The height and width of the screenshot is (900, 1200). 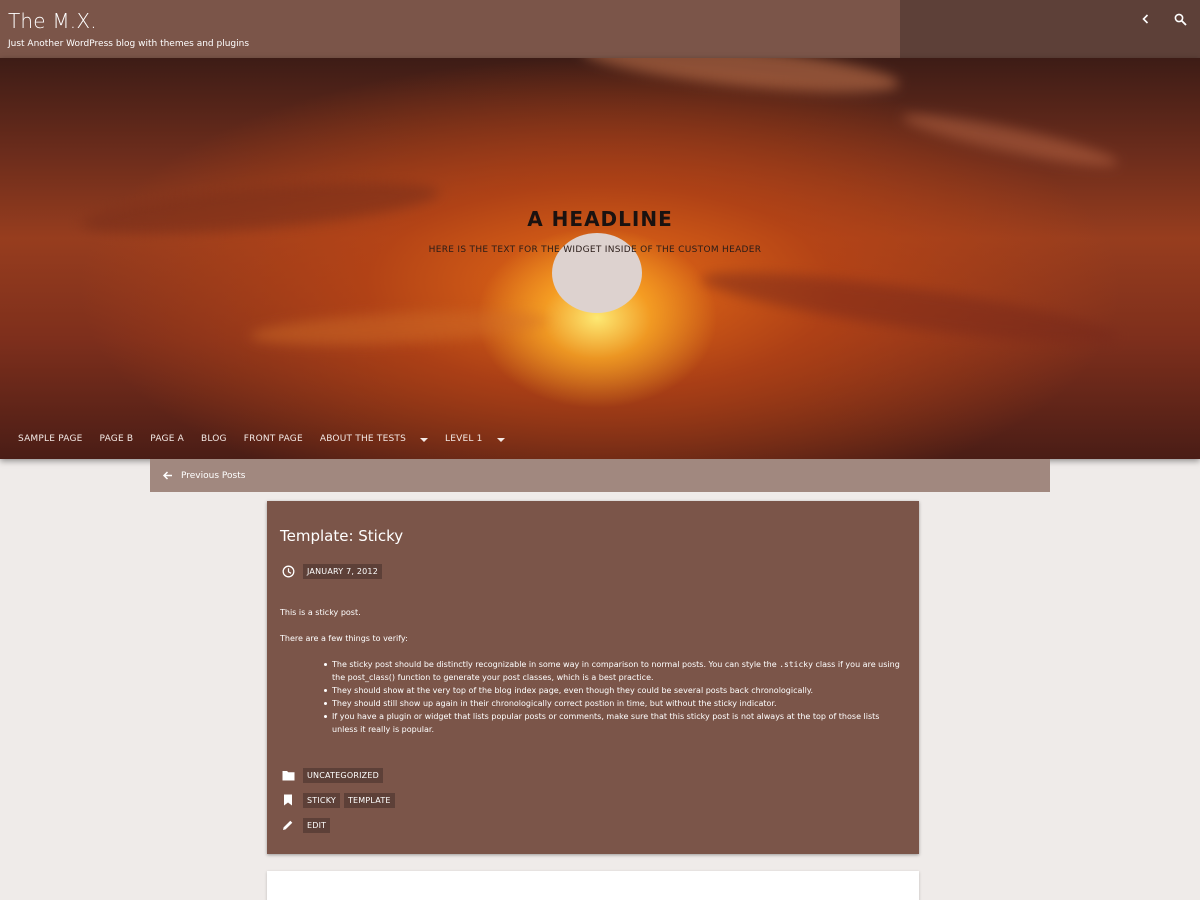 I want to click on nav-item-level-1: LEVEL 1, so click(x=475, y=439).